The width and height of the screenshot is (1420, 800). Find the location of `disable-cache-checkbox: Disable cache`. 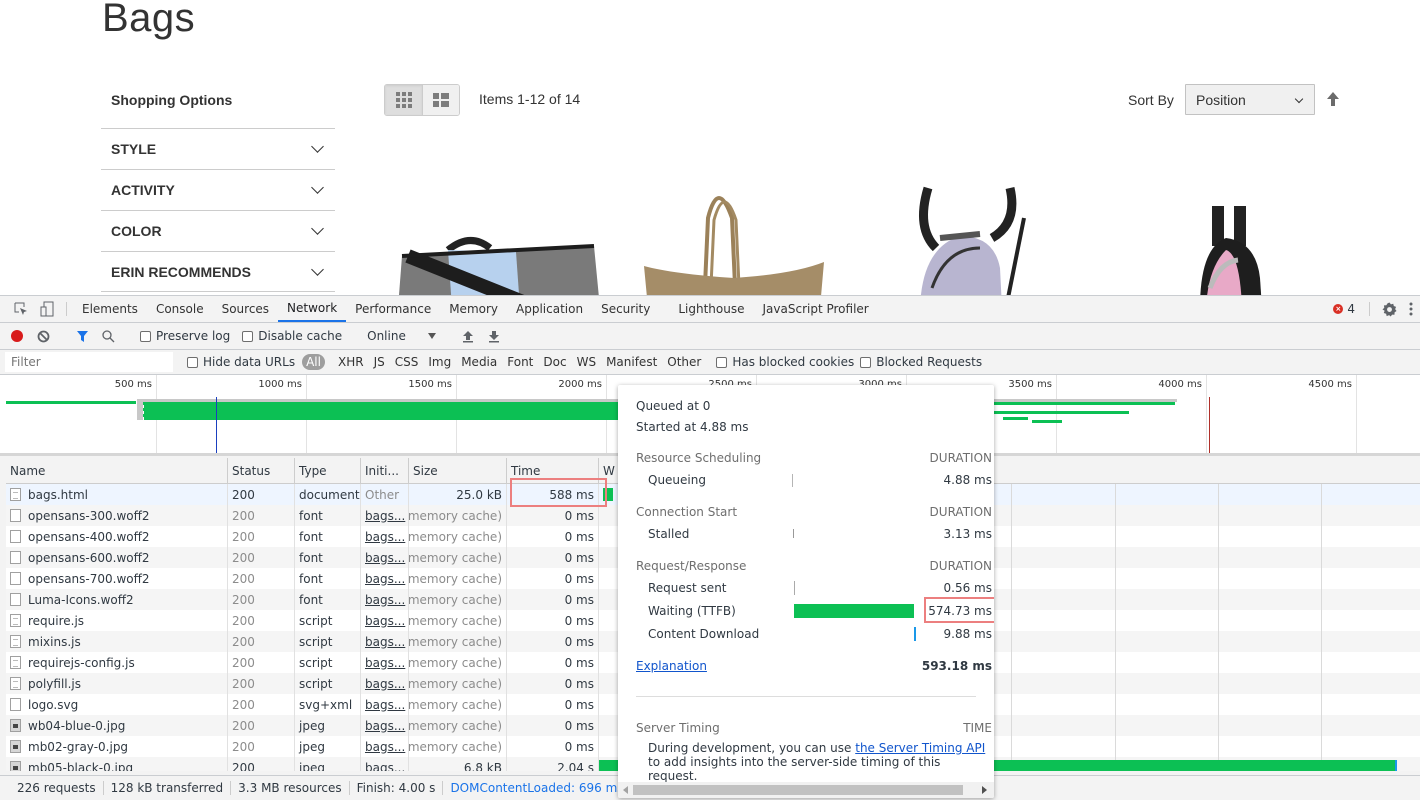

disable-cache-checkbox: Disable cache is located at coordinates (292, 336).